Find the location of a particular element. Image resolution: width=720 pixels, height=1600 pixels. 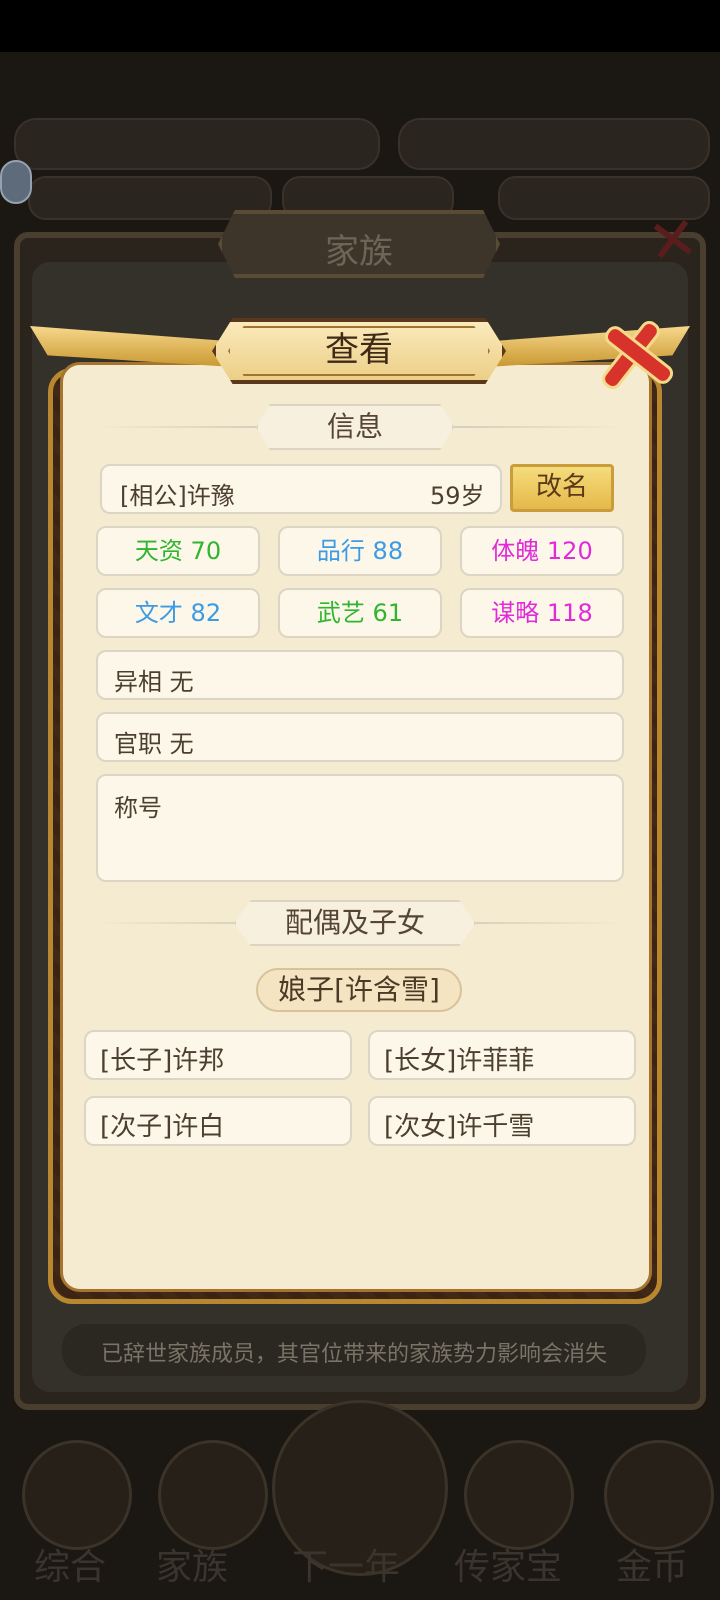

nav-icon-gold is located at coordinates (659, 1495).